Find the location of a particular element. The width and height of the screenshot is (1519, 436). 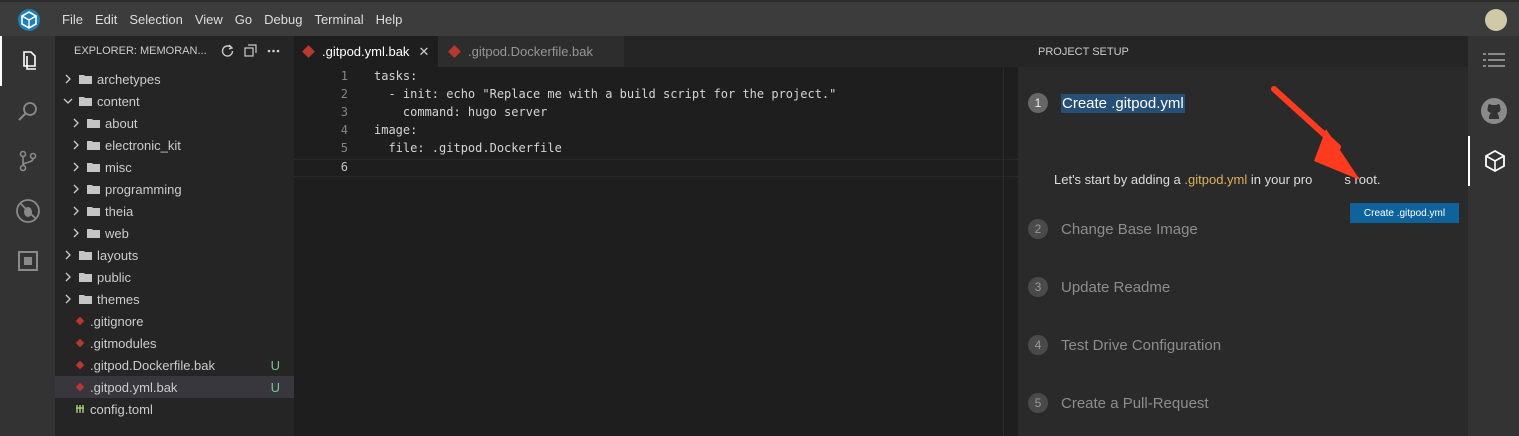

menu-item-edit: Edit is located at coordinates (106, 19).